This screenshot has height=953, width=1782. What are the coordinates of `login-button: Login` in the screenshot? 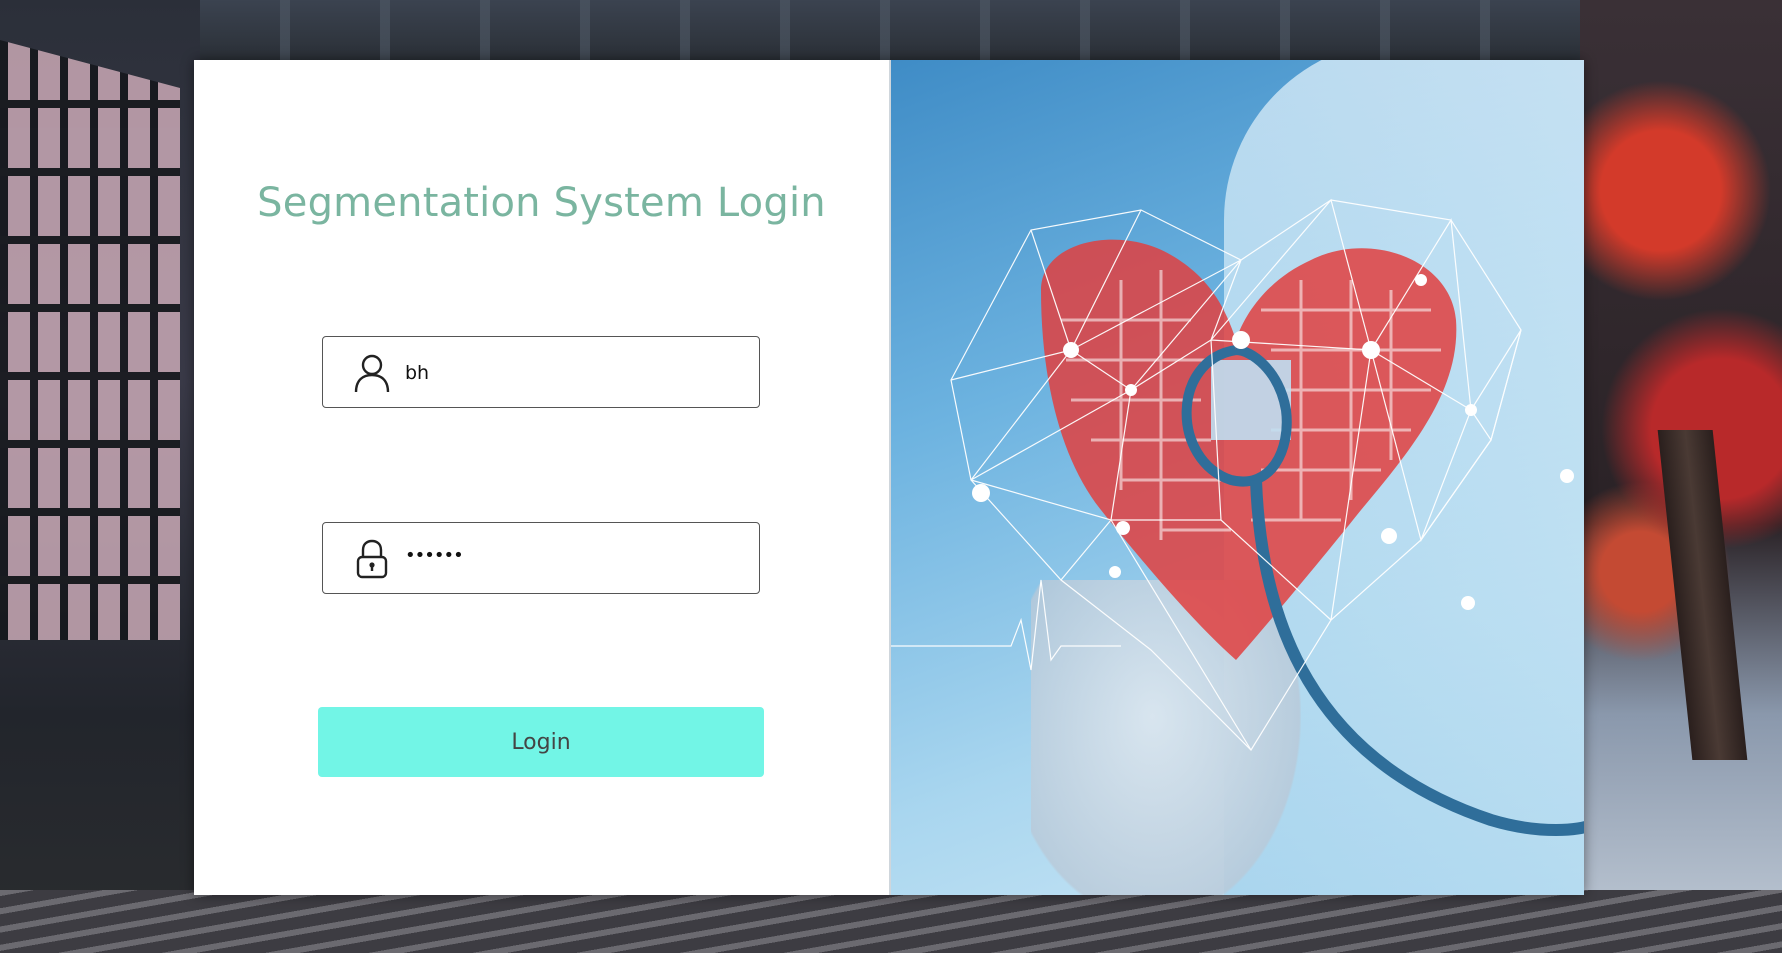 It's located at (541, 742).